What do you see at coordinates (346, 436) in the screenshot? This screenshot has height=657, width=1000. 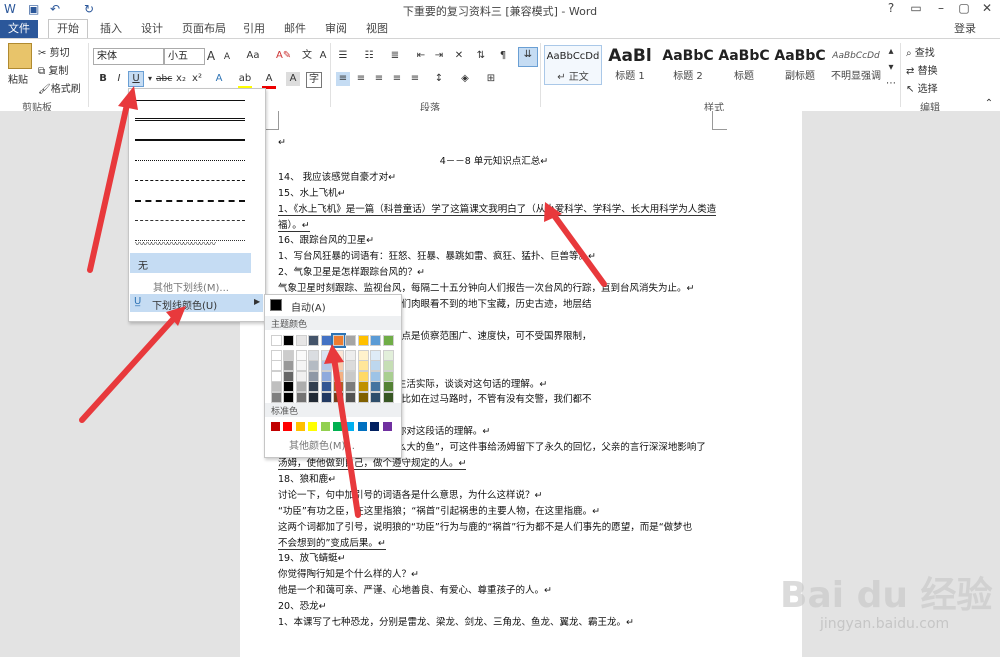 I see `arrow-to-color-swatch` at bounding box center [346, 436].